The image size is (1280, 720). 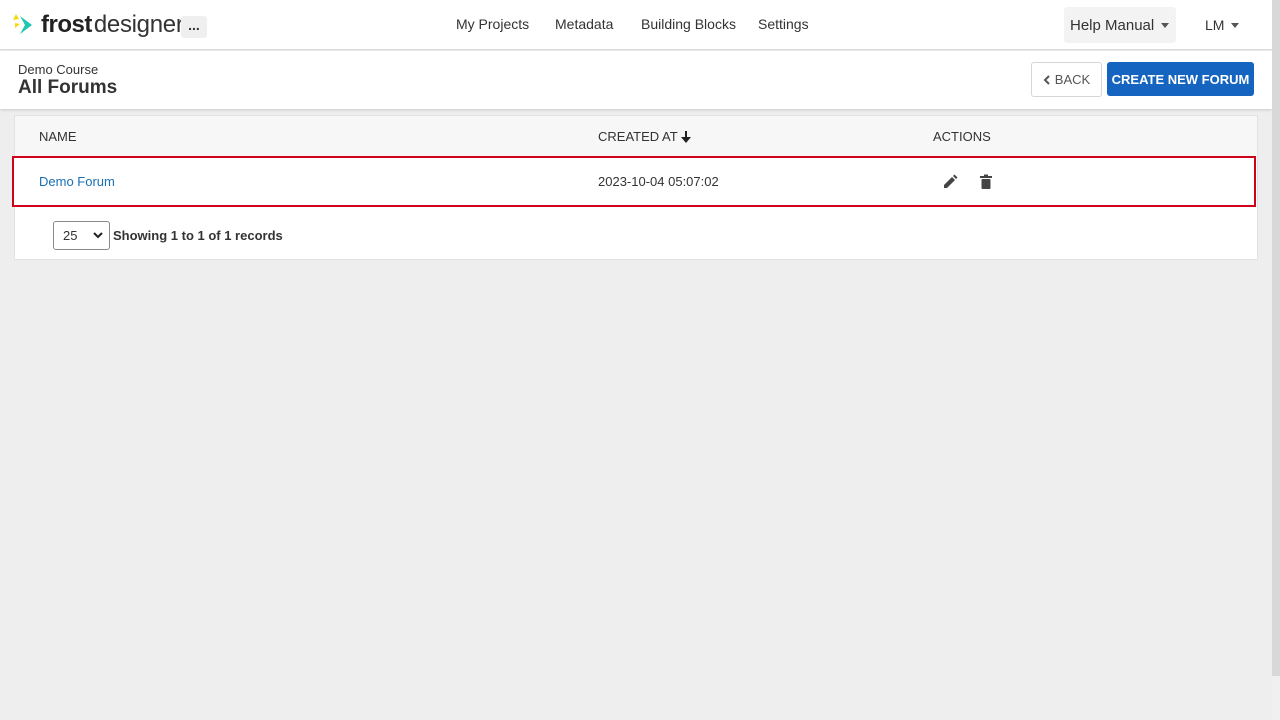 I want to click on forum-name-link: Demo Forum, so click(x=77, y=181).